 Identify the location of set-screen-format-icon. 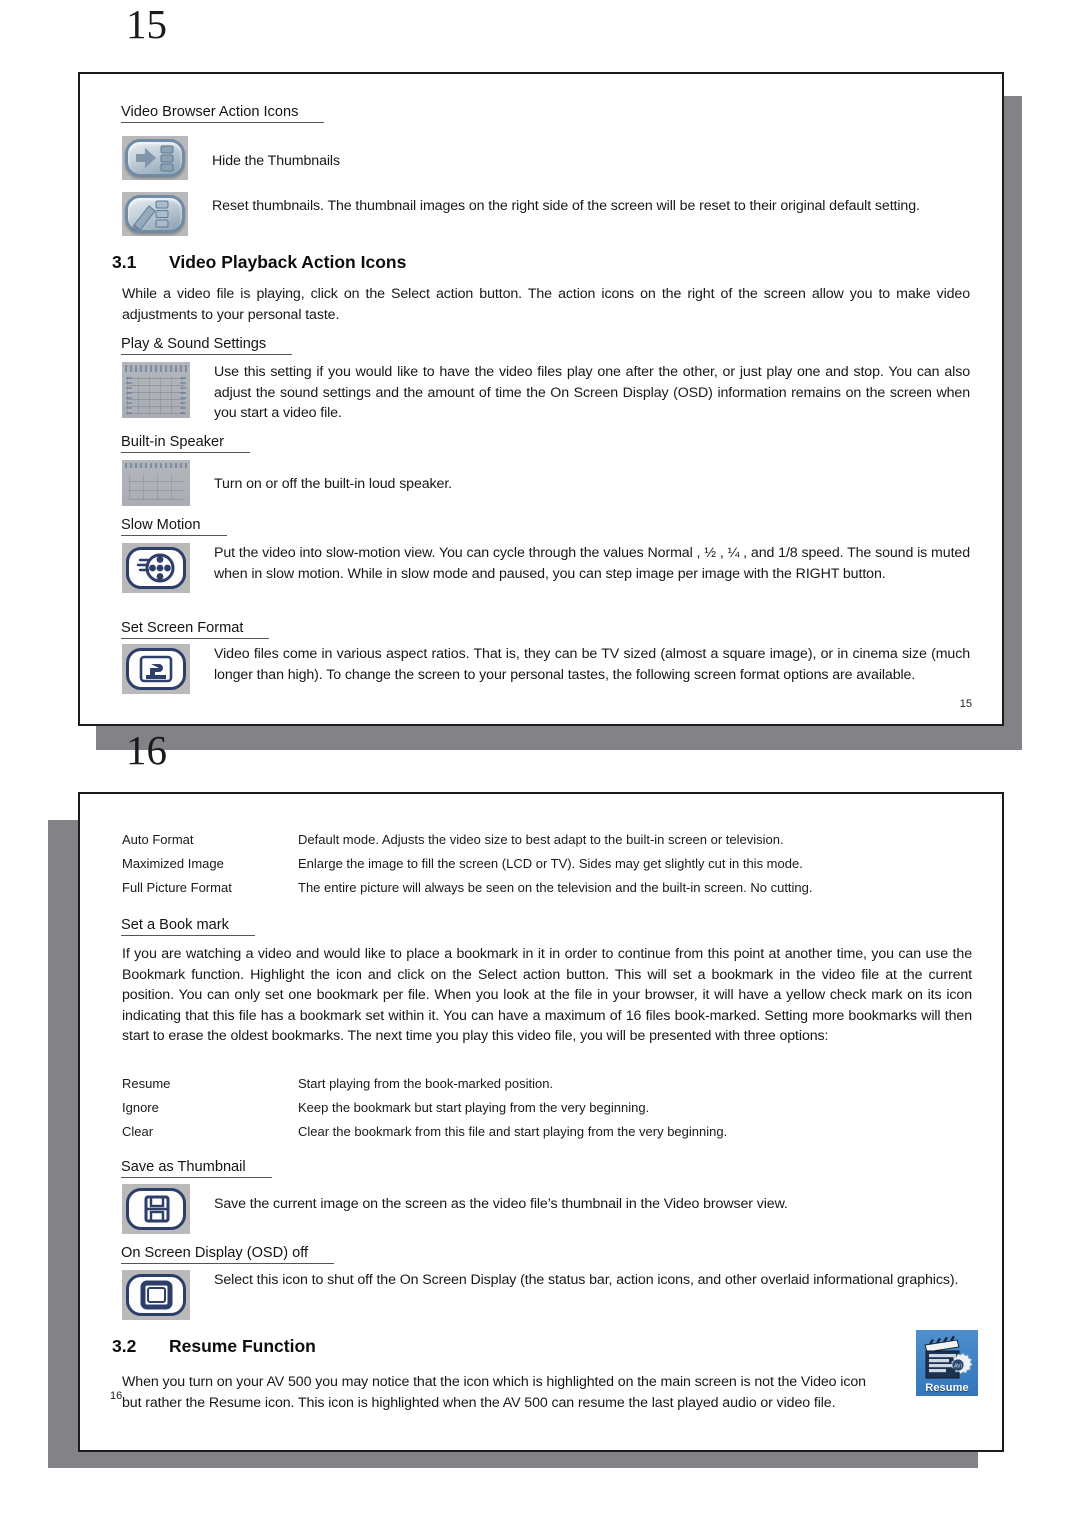
(156, 669).